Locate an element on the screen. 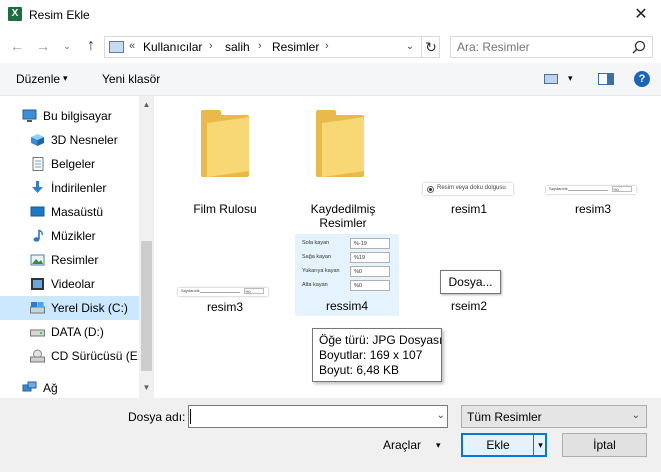 The width and height of the screenshot is (661, 472). documents-icon is located at coordinates (38, 164).